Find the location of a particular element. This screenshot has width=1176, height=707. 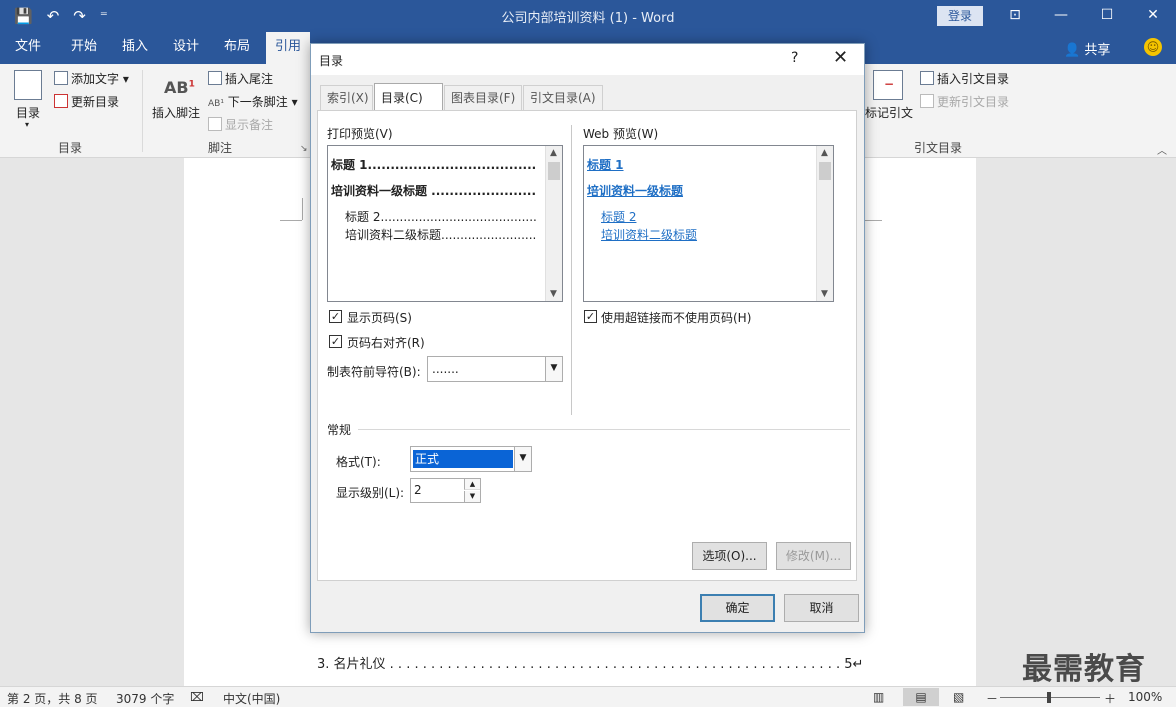

update-toa-button: 更新引文目录 is located at coordinates (964, 101).